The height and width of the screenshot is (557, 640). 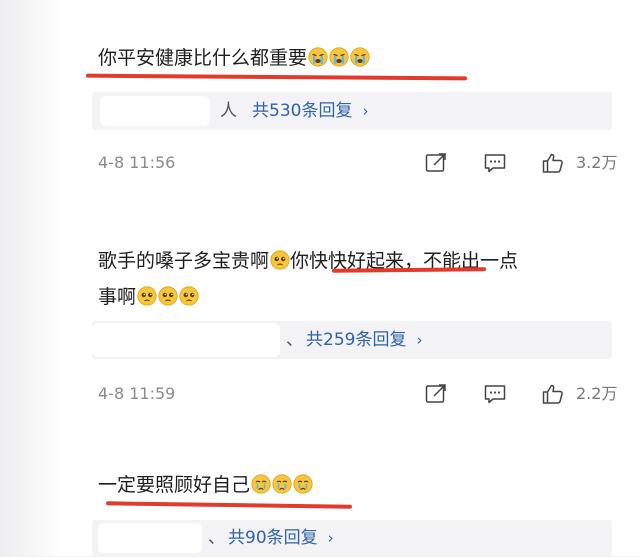 What do you see at coordinates (31, 278) in the screenshot?
I see `left-shadow` at bounding box center [31, 278].